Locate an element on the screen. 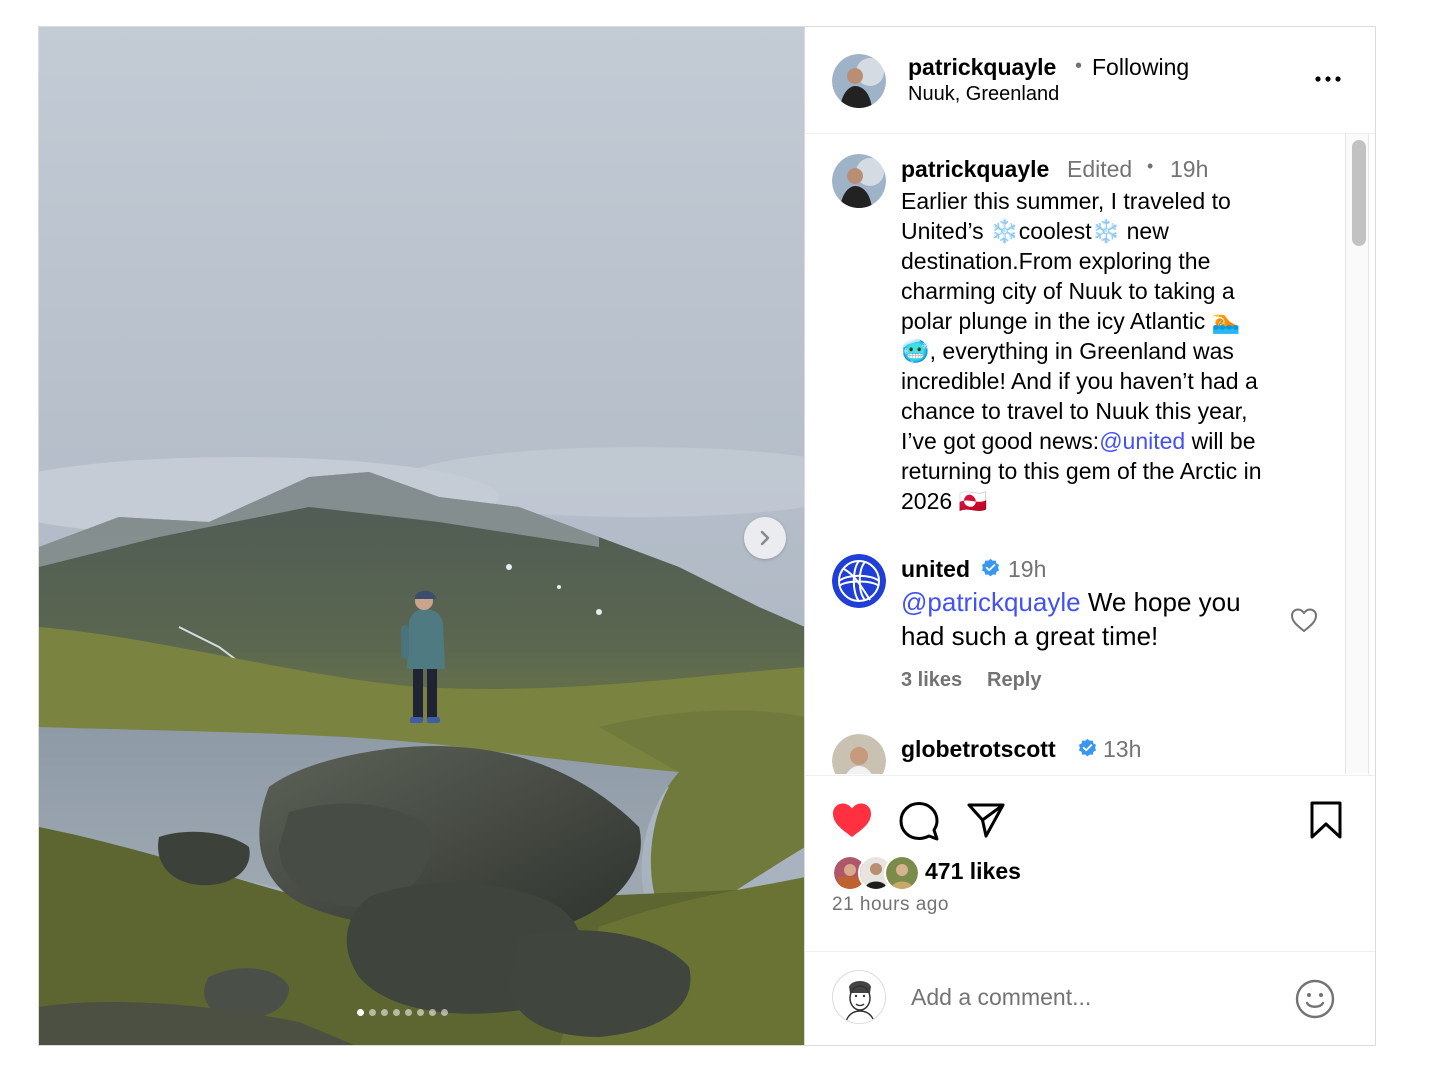  caption-line: destination.From exploring the is located at coordinates (1056, 261).